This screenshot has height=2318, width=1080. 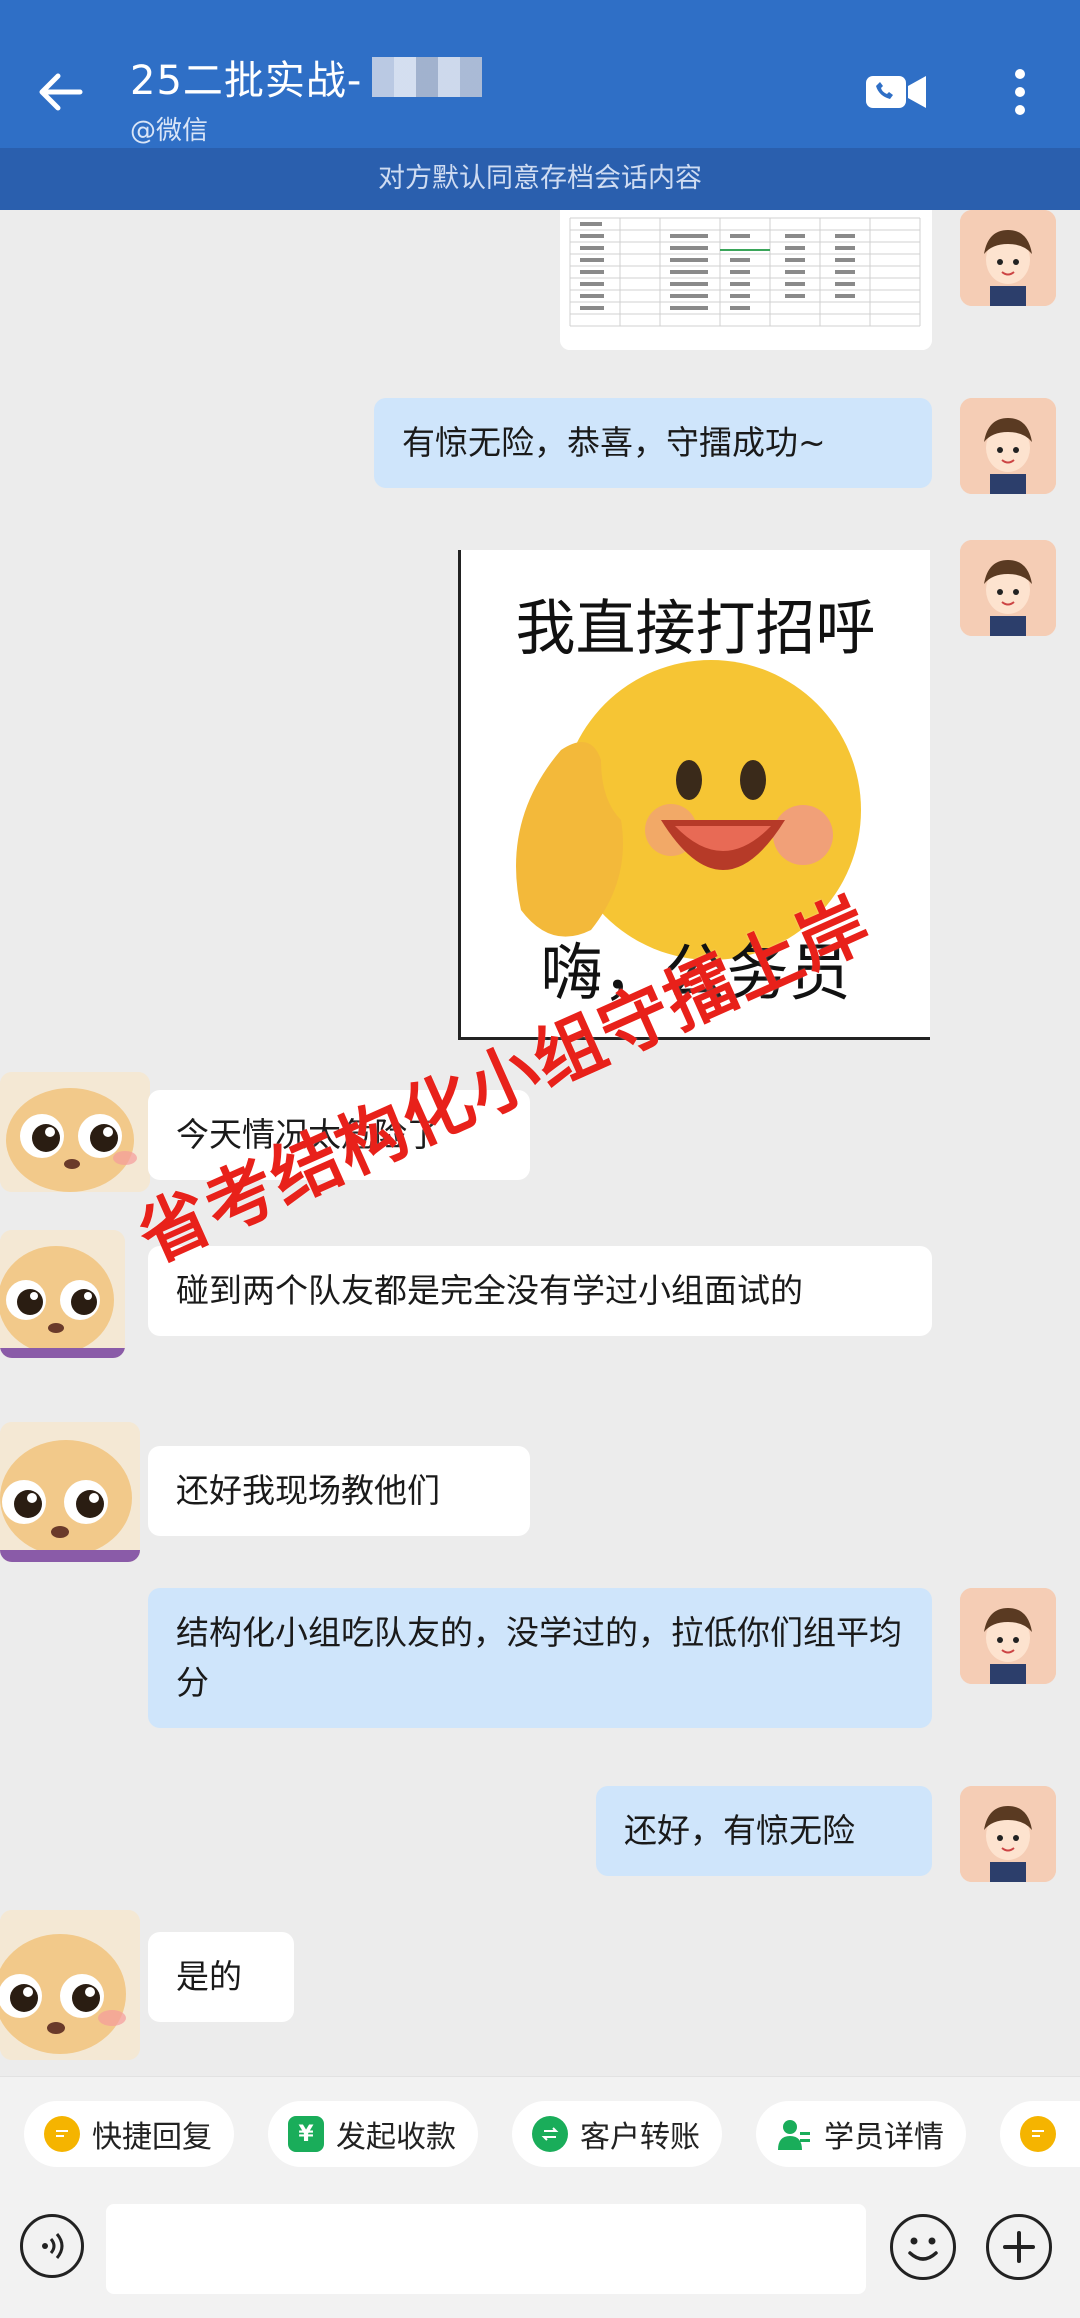 What do you see at coordinates (746, 280) in the screenshot?
I see `spreadsheet-image` at bounding box center [746, 280].